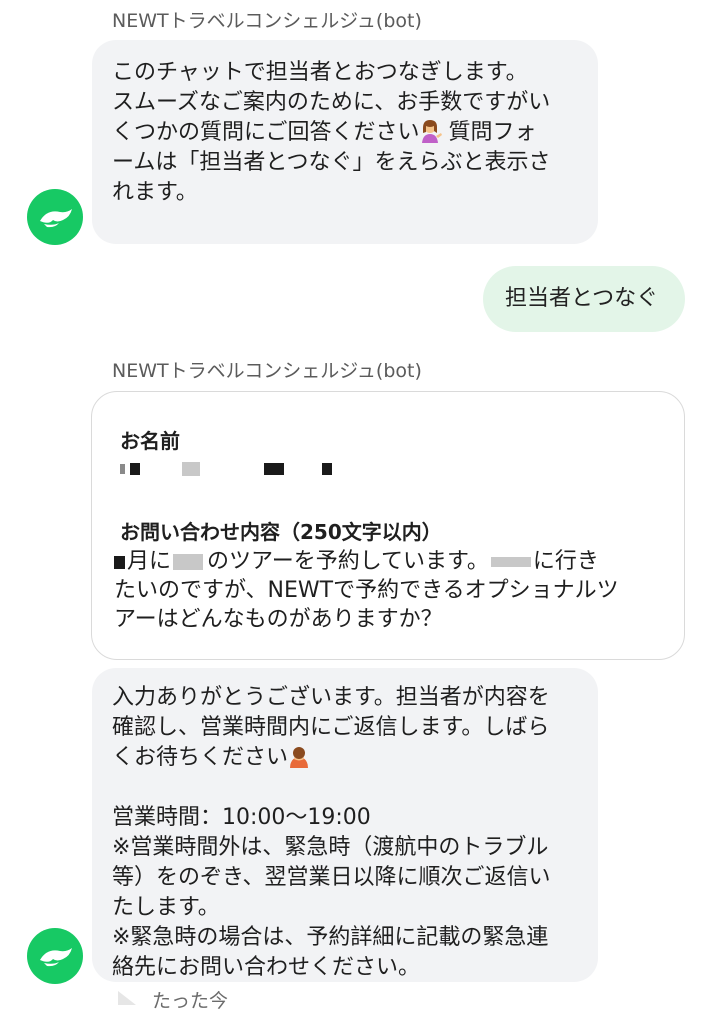 This screenshot has height=1024, width=706. I want to click on person-tipping-hand-icon, so click(431, 131).